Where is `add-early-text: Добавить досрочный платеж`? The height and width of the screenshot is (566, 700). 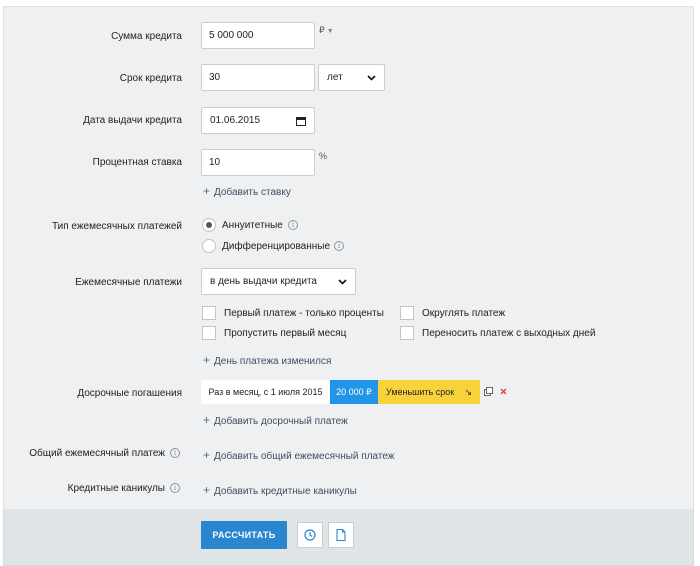 add-early-text: Добавить досрочный платеж is located at coordinates (281, 421).